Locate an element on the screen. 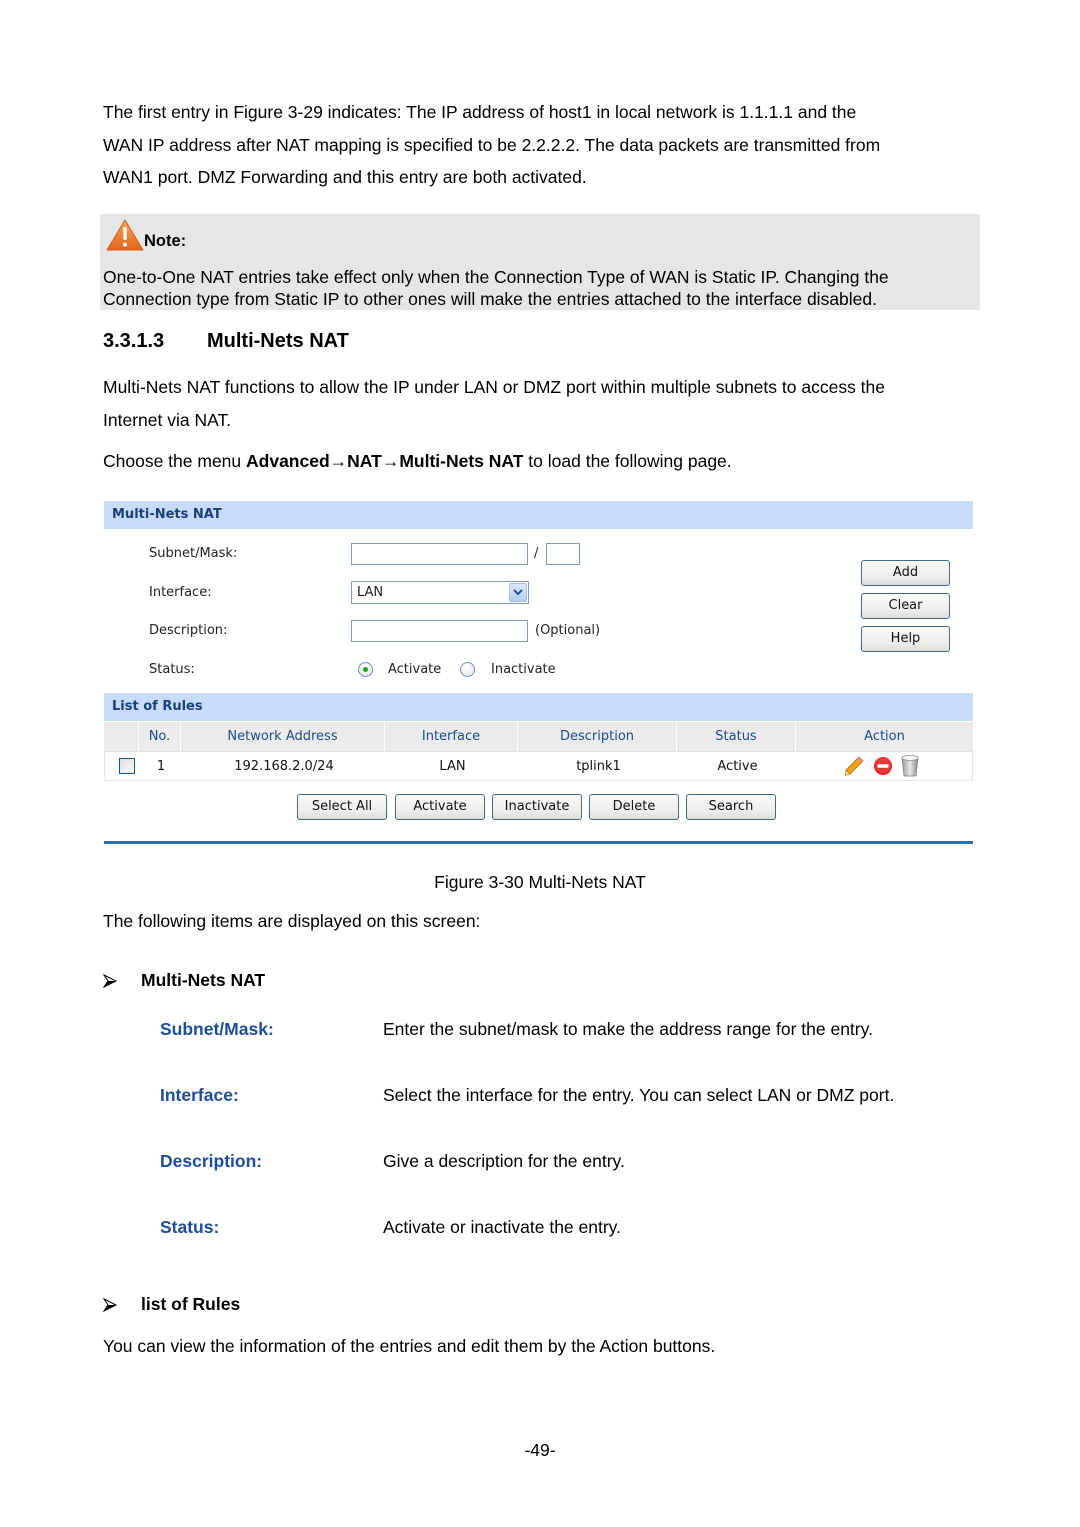 This screenshot has height=1527, width=1080. help-button: Help is located at coordinates (905, 639).